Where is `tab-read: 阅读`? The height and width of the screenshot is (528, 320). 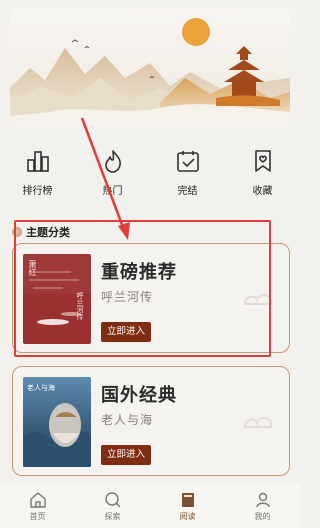
tab-read: 阅读 is located at coordinates (188, 506).